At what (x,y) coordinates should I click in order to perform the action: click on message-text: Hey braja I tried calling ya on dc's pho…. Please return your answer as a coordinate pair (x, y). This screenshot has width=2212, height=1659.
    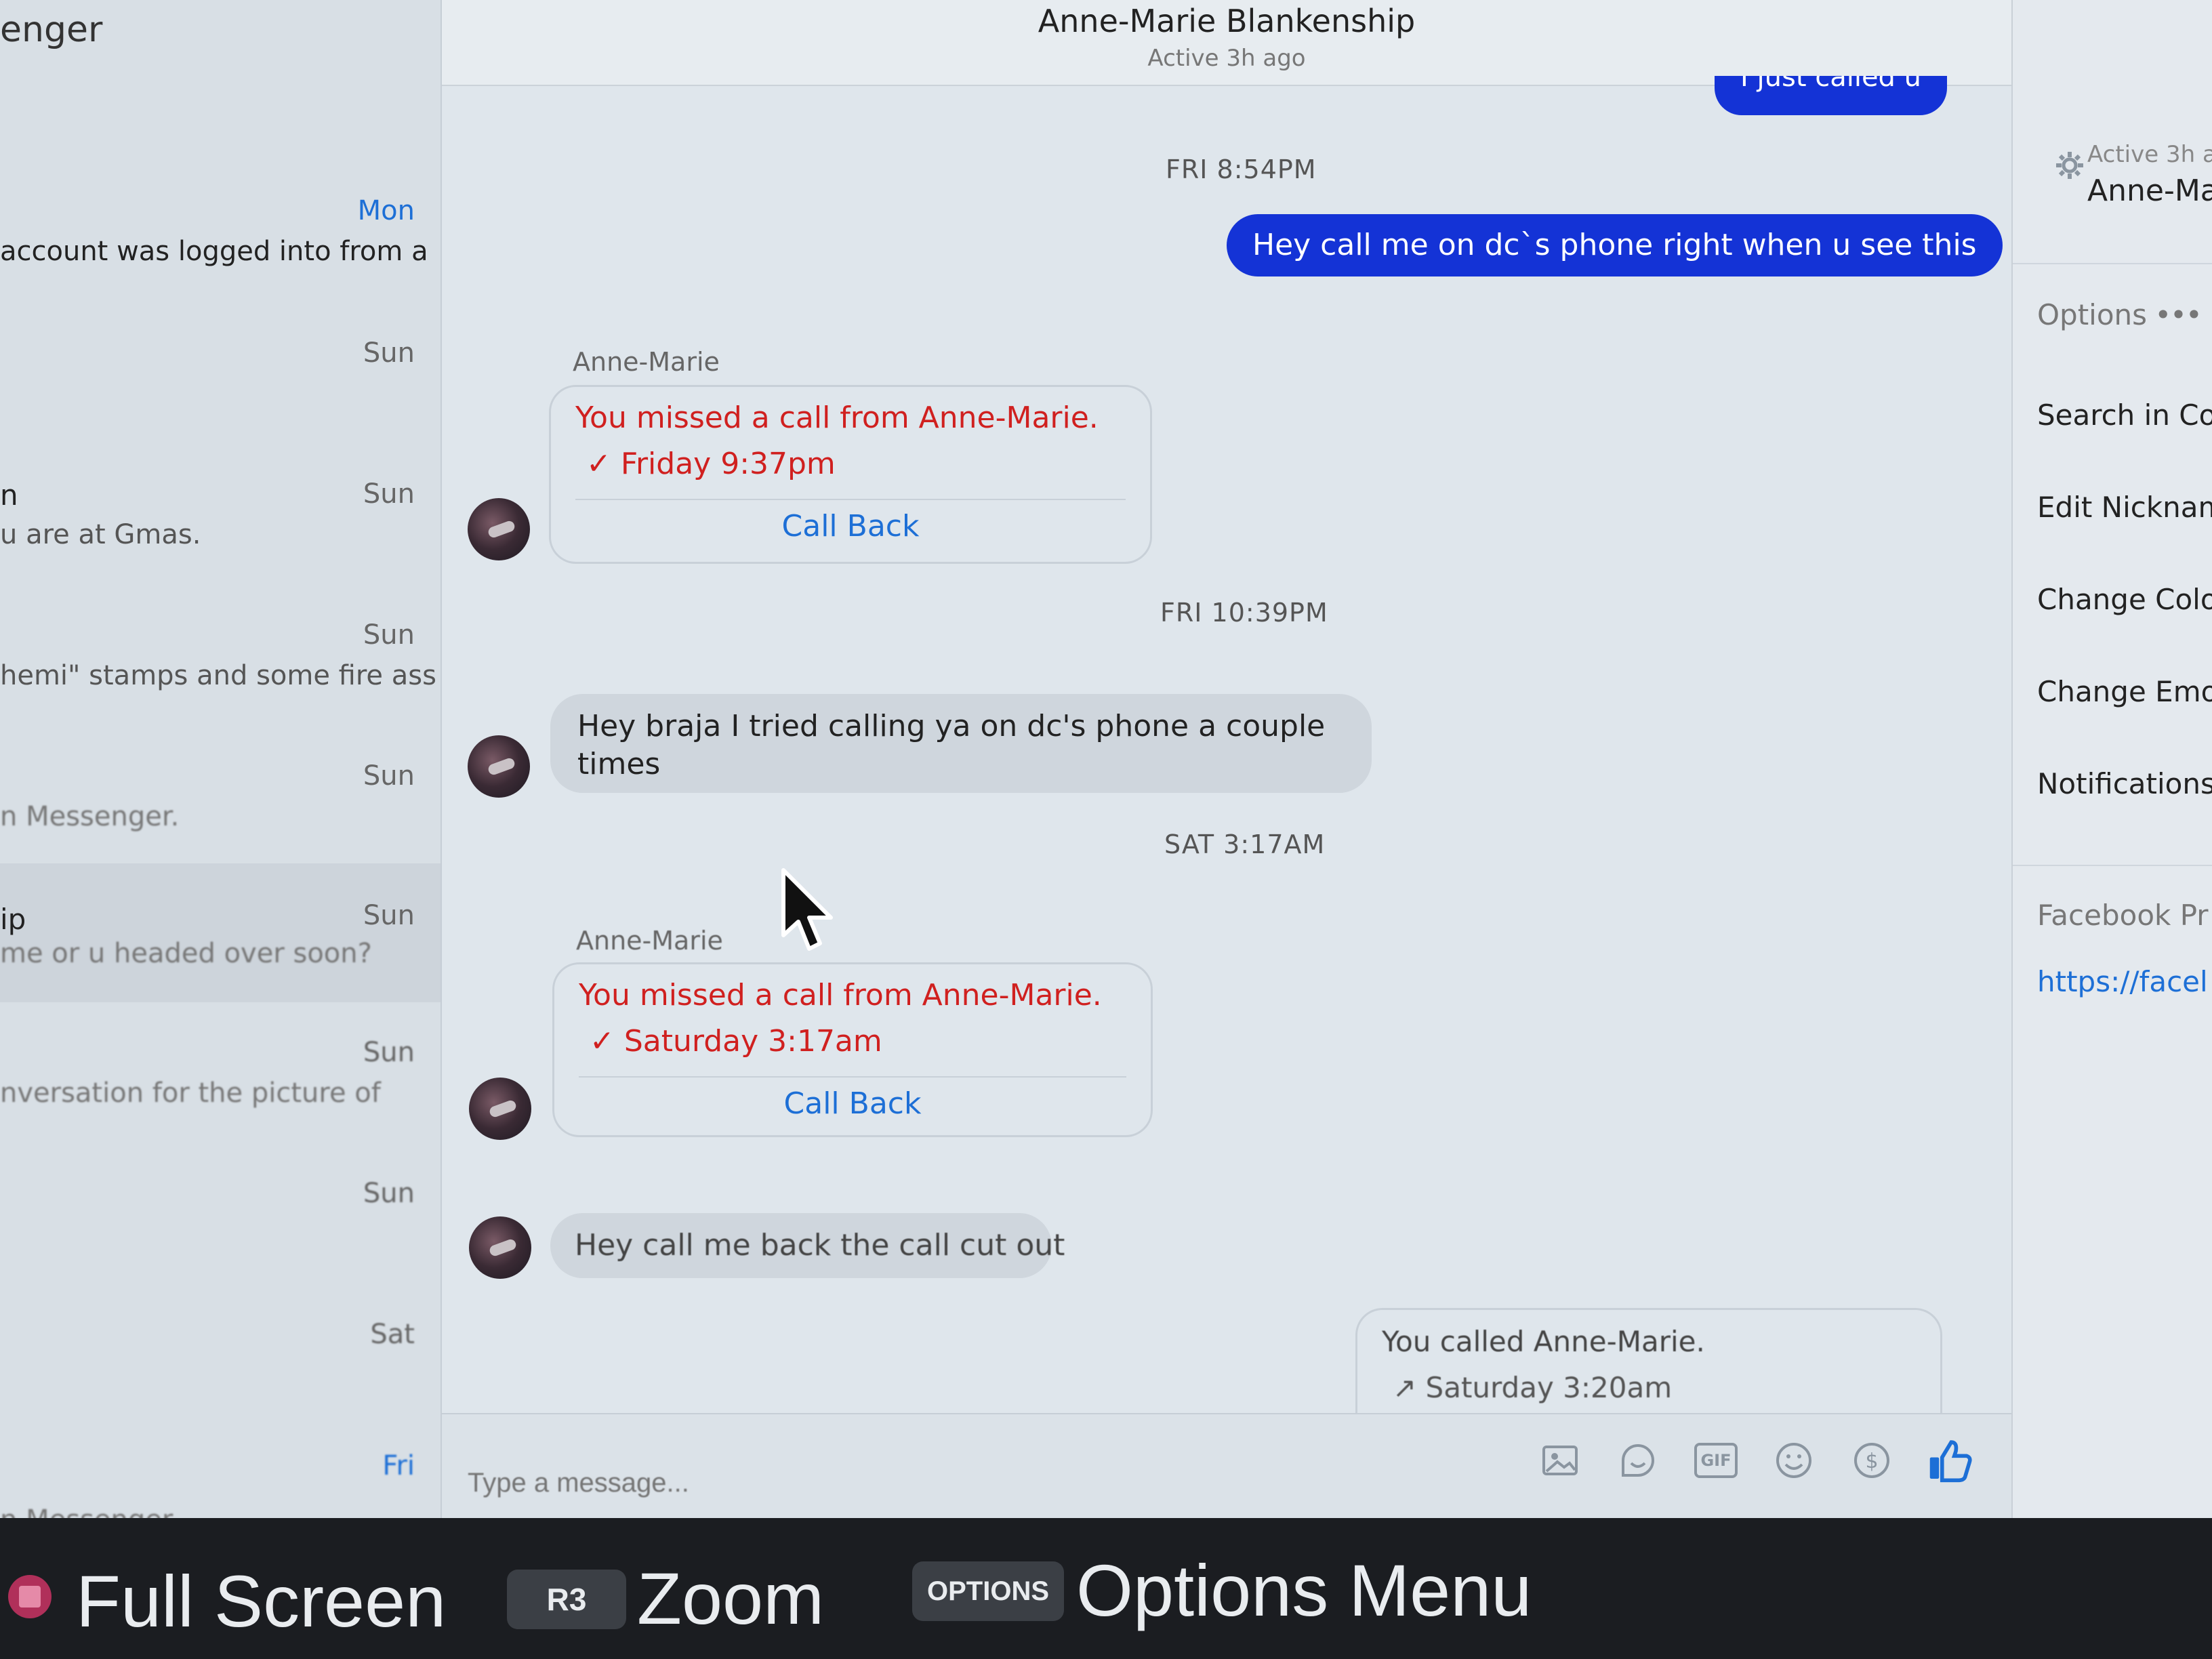
    Looking at the image, I should click on (951, 726).